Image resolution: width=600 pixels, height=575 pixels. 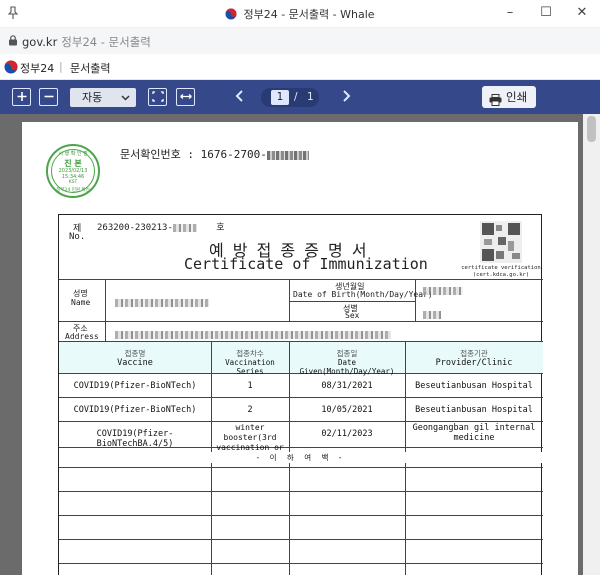 I want to click on window-title-bar: 정부24 - 문서출력 - Whale – ☐ ✕, so click(x=300, y=14).